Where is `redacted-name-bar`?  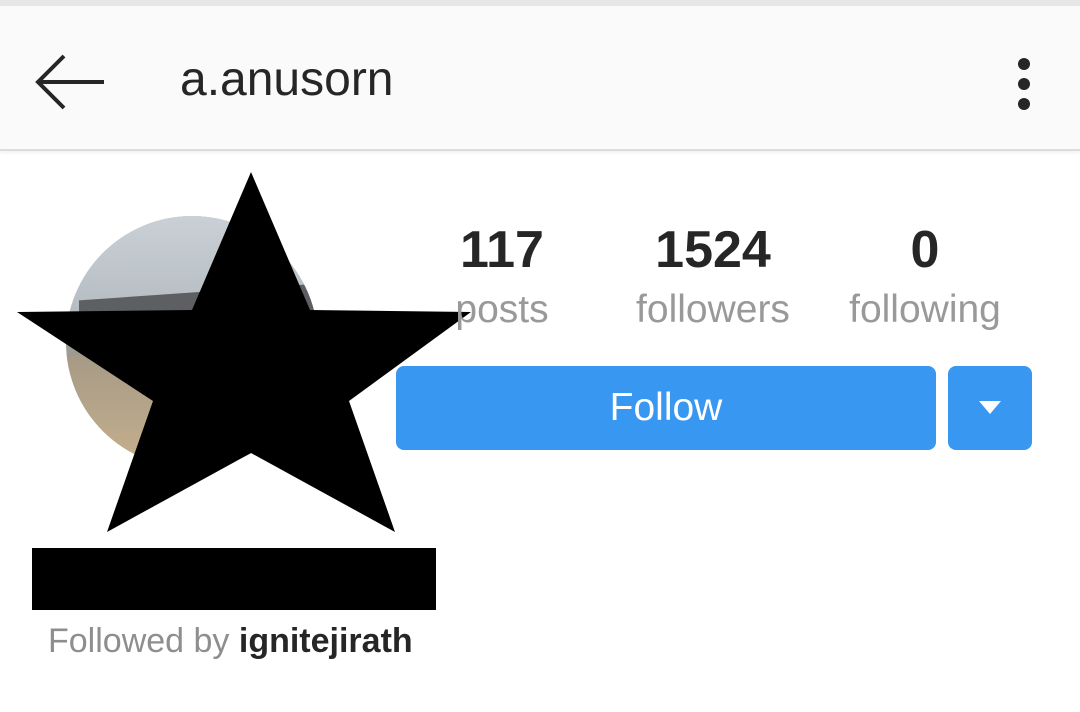
redacted-name-bar is located at coordinates (234, 579).